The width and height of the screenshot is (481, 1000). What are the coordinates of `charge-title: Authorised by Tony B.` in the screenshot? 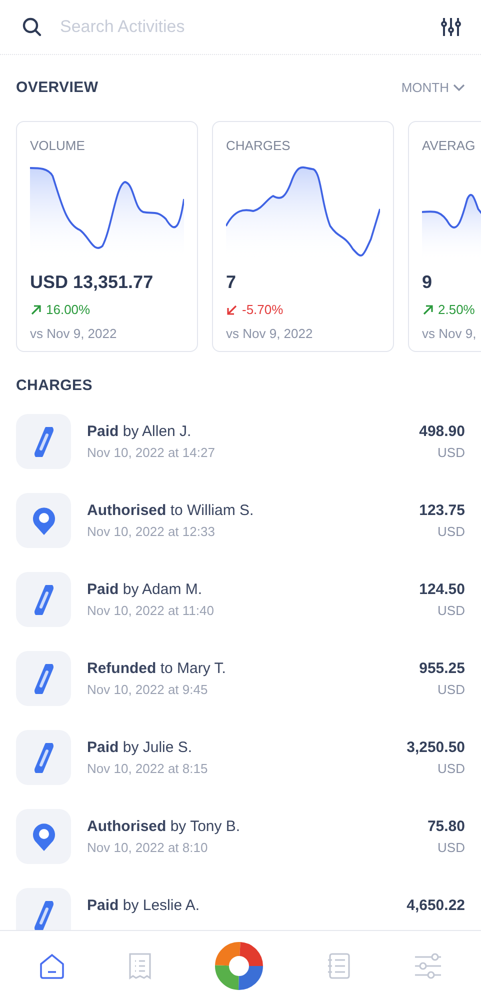 It's located at (164, 826).